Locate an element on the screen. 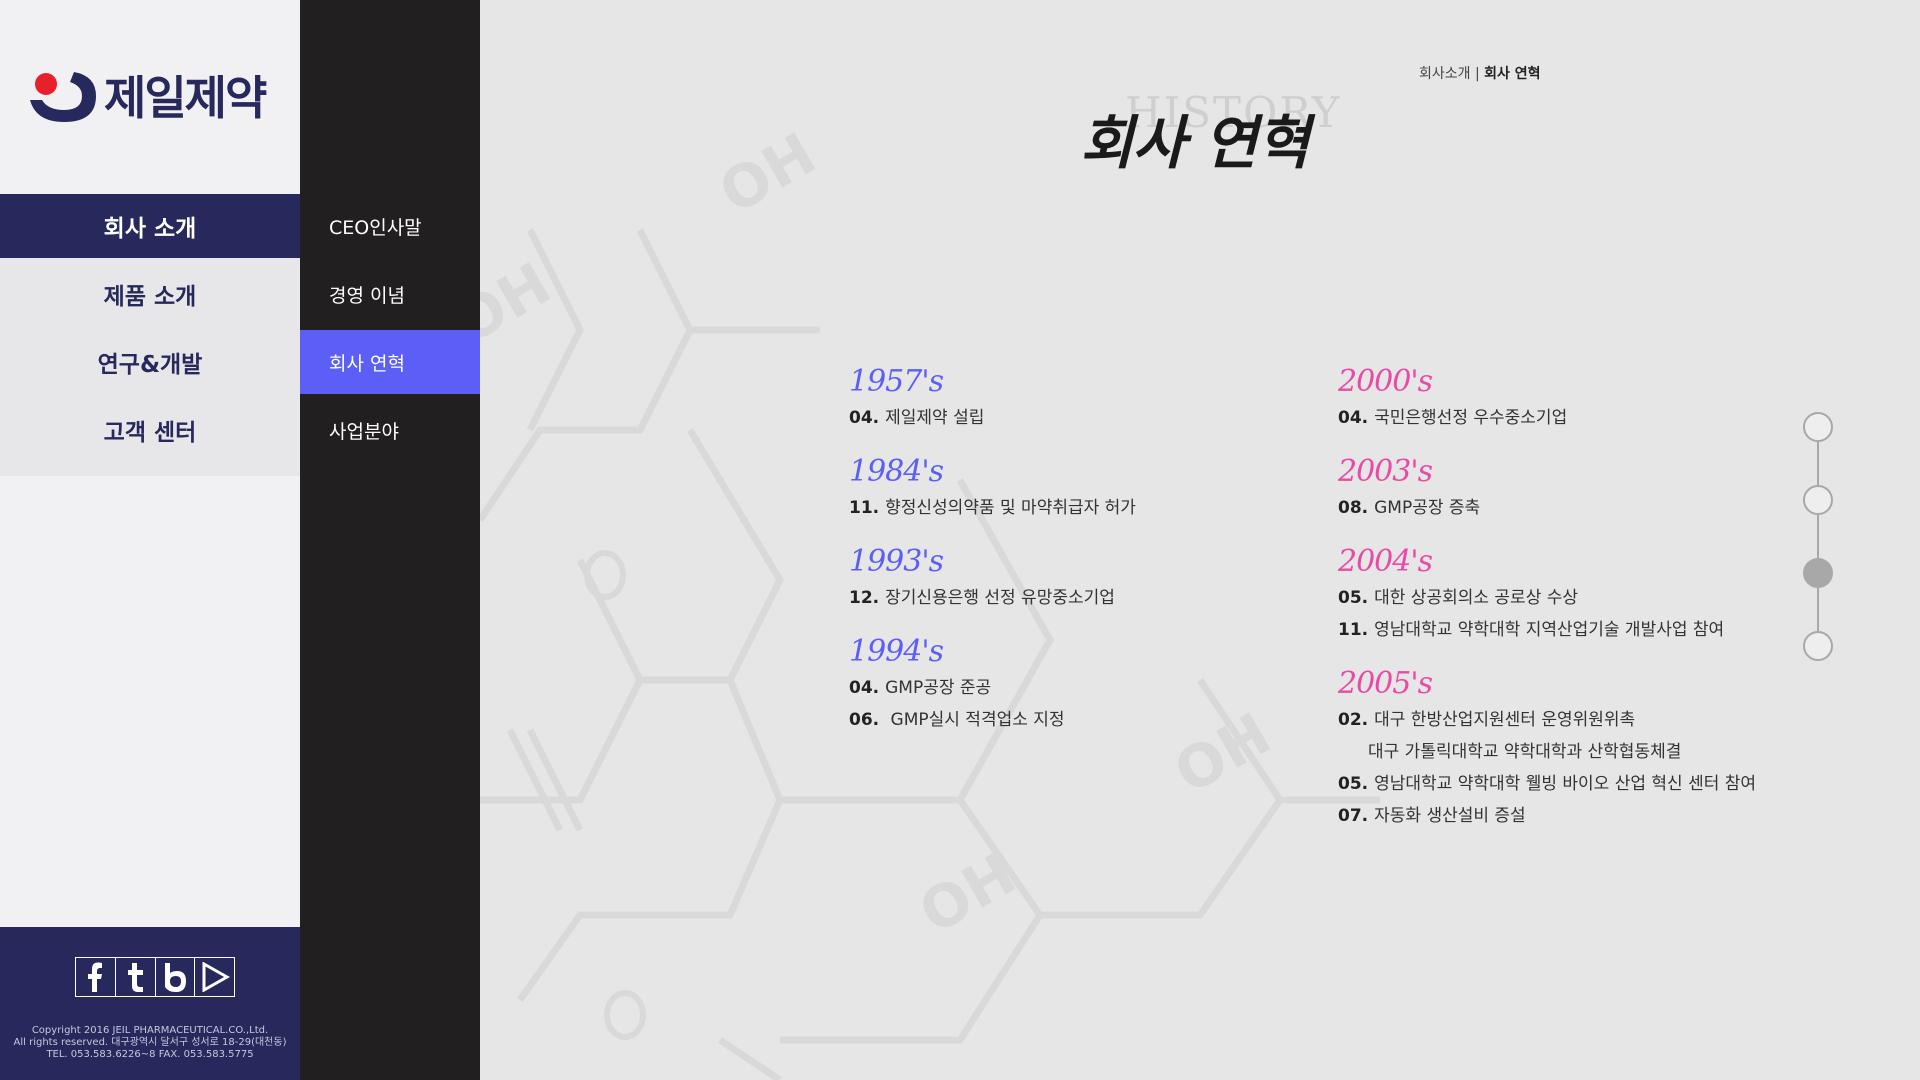 The image size is (1920, 1080). logo: 제일제약 is located at coordinates (156, 95).